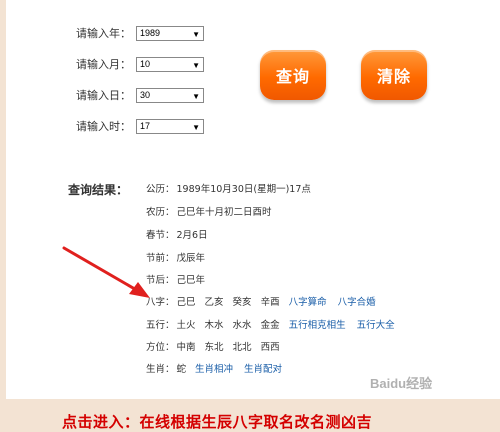  Describe the element at coordinates (401, 383) in the screenshot. I see `baidu-watermark: Baidu经验` at that location.